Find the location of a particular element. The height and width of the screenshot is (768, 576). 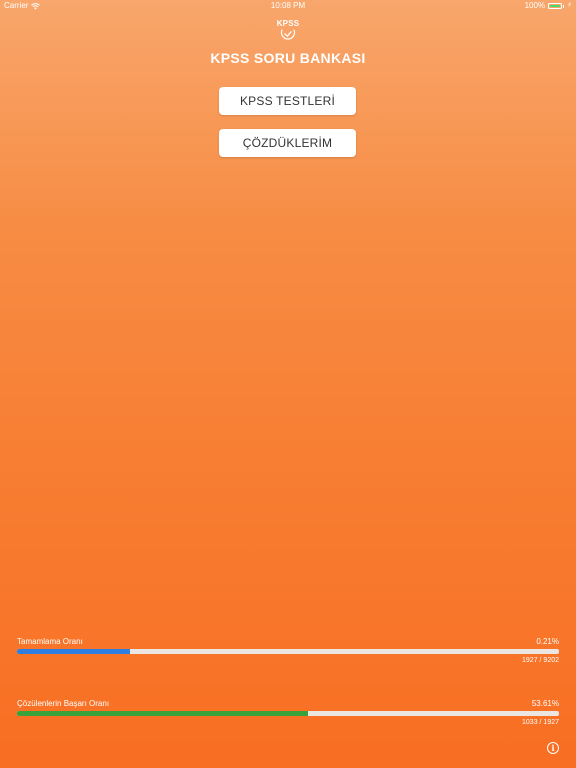

success-count: 1033 / 1927 is located at coordinates (540, 722).